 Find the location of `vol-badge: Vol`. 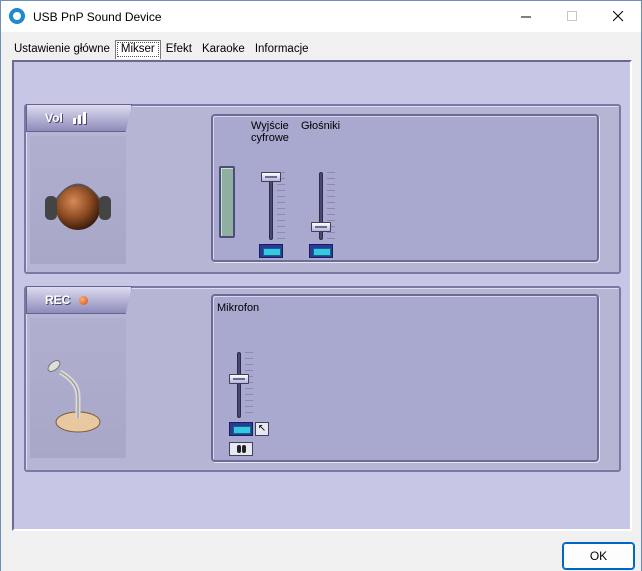

vol-badge: Vol is located at coordinates (79, 118).